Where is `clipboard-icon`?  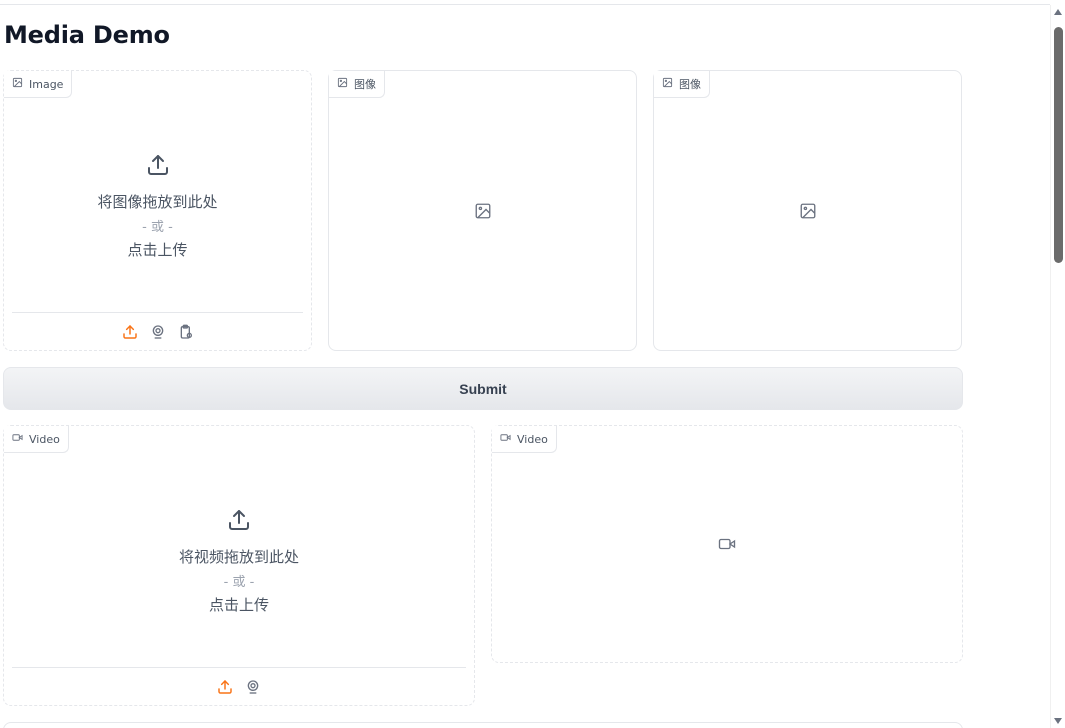 clipboard-icon is located at coordinates (186, 332).